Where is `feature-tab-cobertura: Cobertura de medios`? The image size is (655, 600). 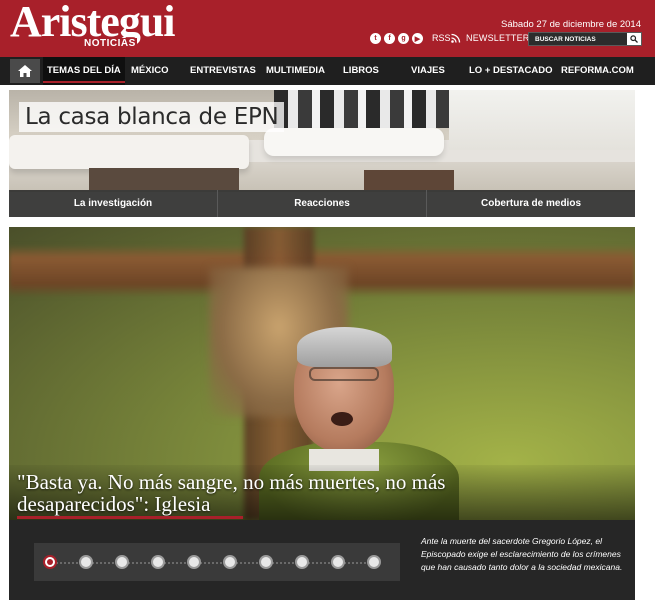
feature-tab-cobertura: Cobertura de medios is located at coordinates (531, 203).